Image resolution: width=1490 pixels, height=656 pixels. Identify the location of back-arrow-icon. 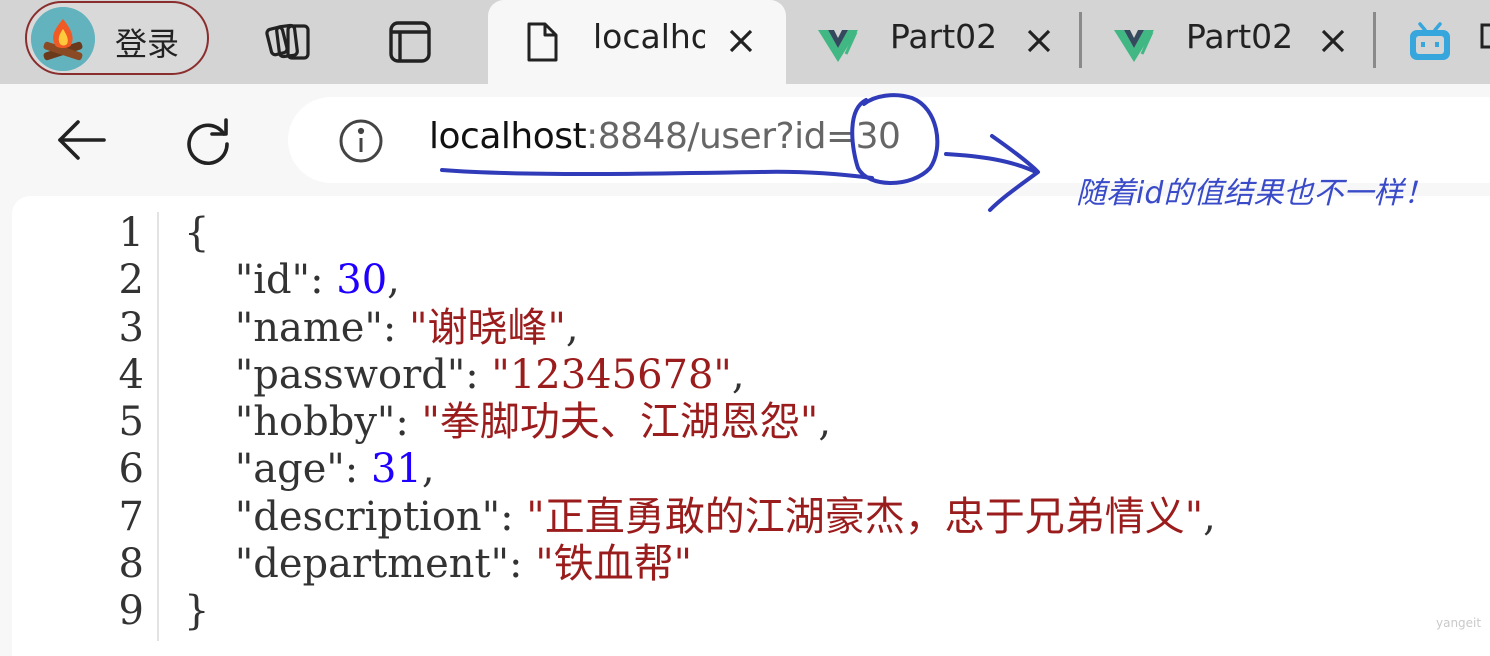
(82, 140).